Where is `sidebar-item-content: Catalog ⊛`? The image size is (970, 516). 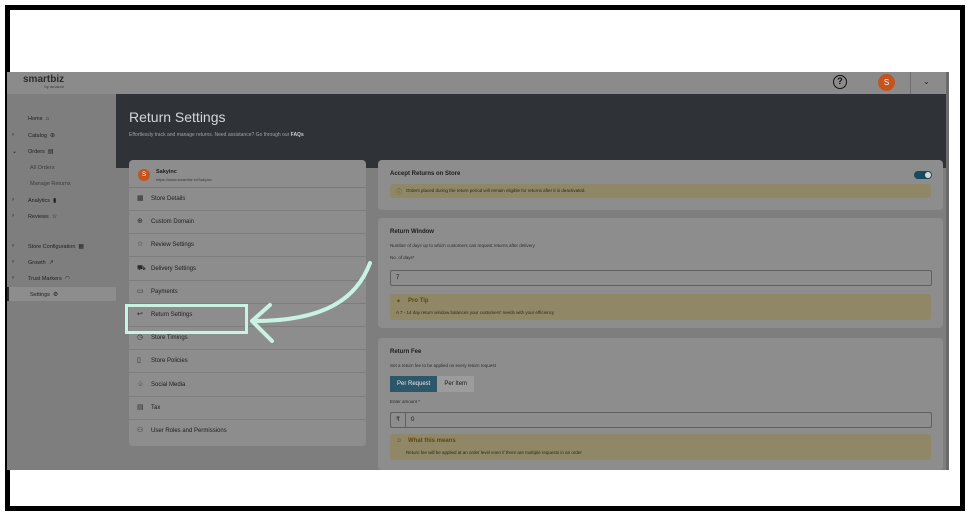 sidebar-item-content: Catalog ⊛ is located at coordinates (41, 135).